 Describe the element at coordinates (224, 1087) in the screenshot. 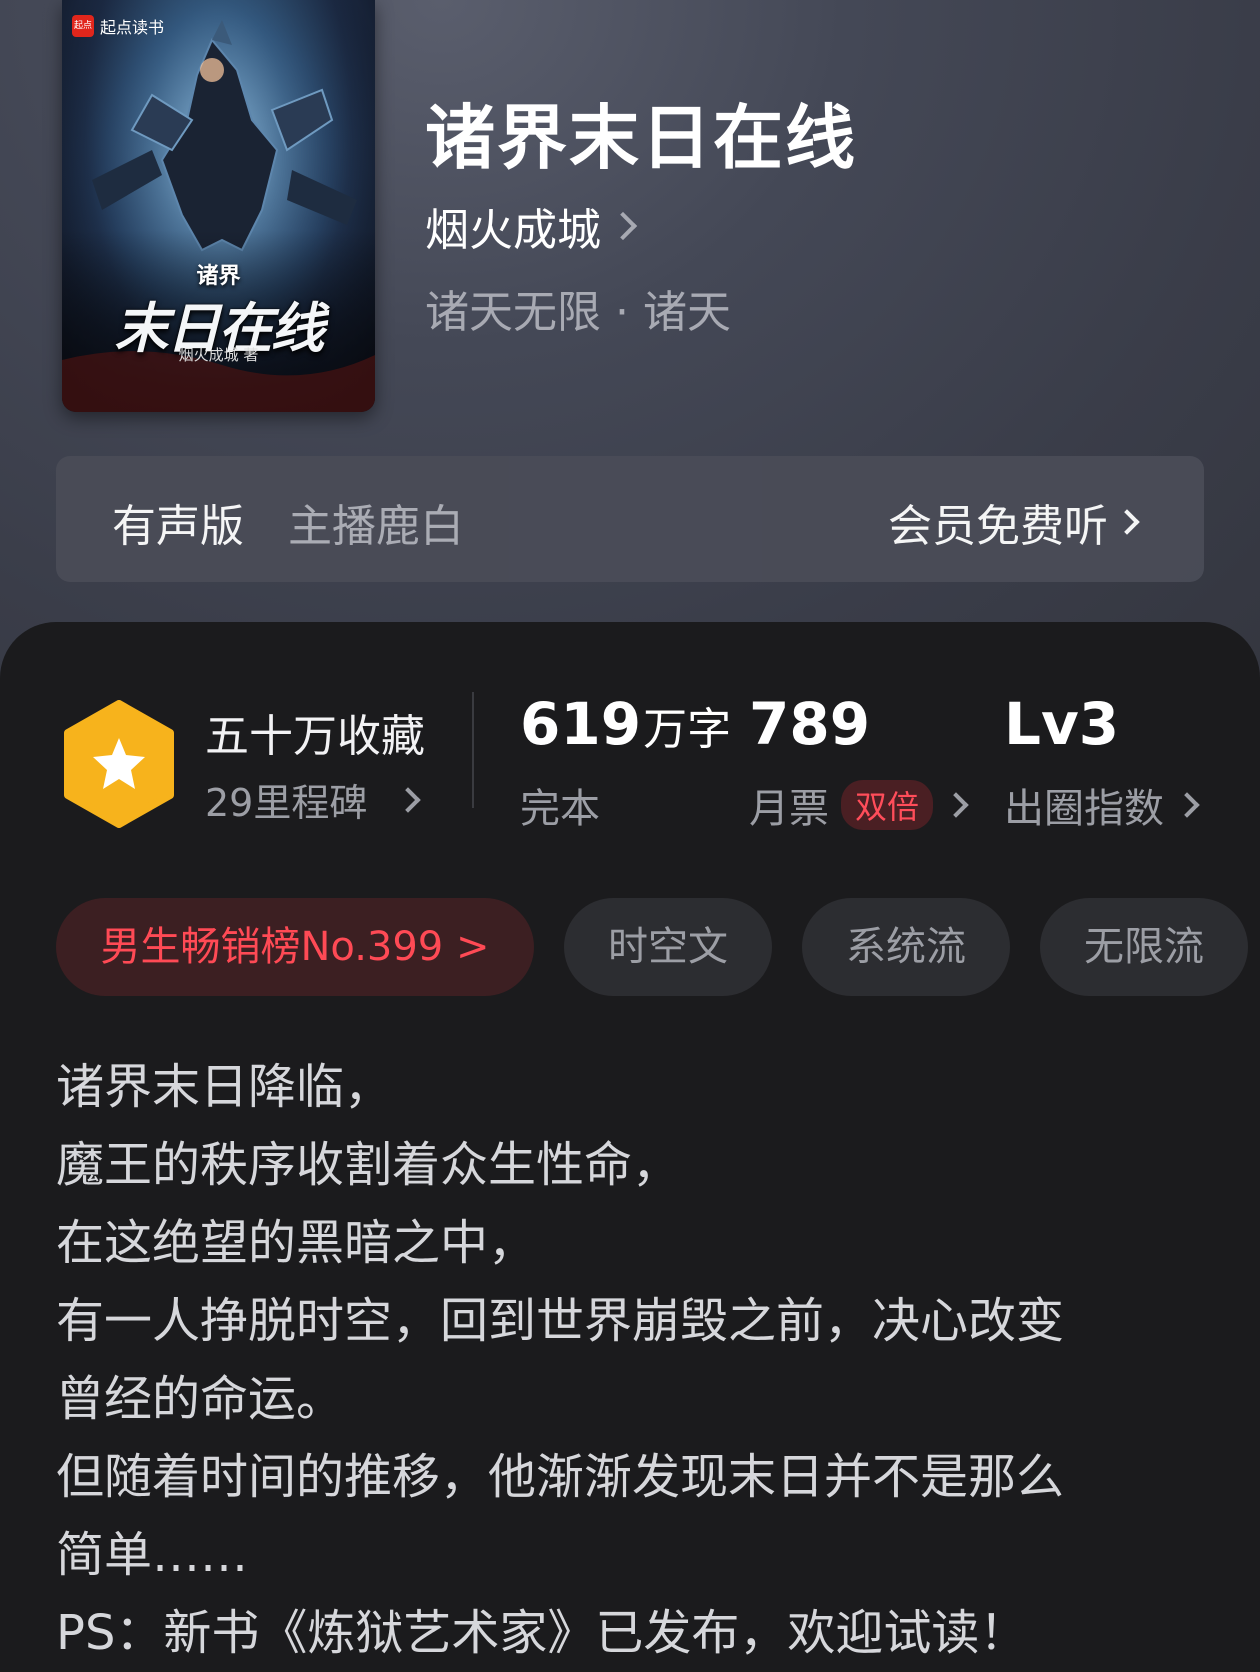

I see `synopsis-line: 诸界末日降临，` at that location.